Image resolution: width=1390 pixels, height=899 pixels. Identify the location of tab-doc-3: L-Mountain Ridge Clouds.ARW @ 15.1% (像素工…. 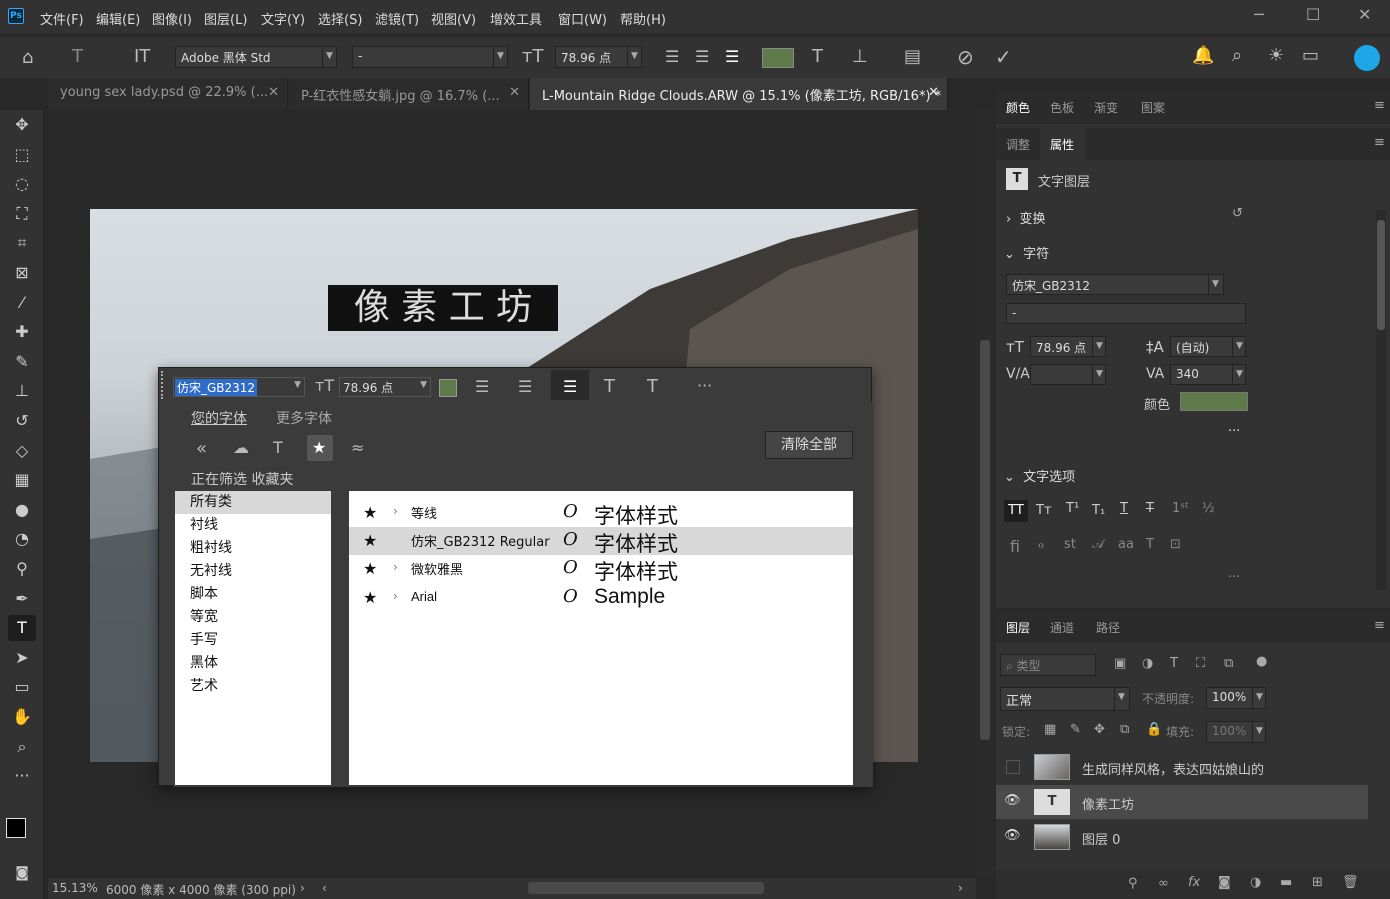
(739, 94).